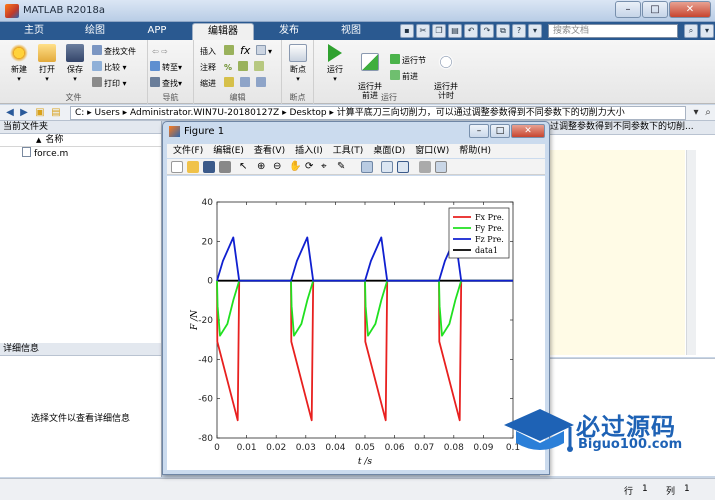 This screenshot has height=500, width=715. What do you see at coordinates (335, 63) in the screenshot?
I see `run-button: 运行 ▾` at bounding box center [335, 63].